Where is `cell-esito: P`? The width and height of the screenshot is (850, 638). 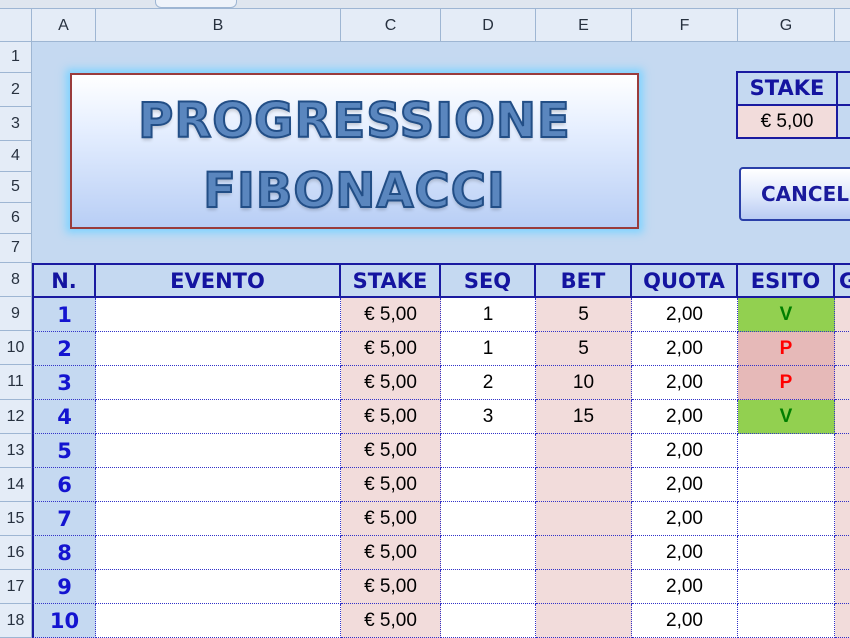
cell-esito: P is located at coordinates (786, 383).